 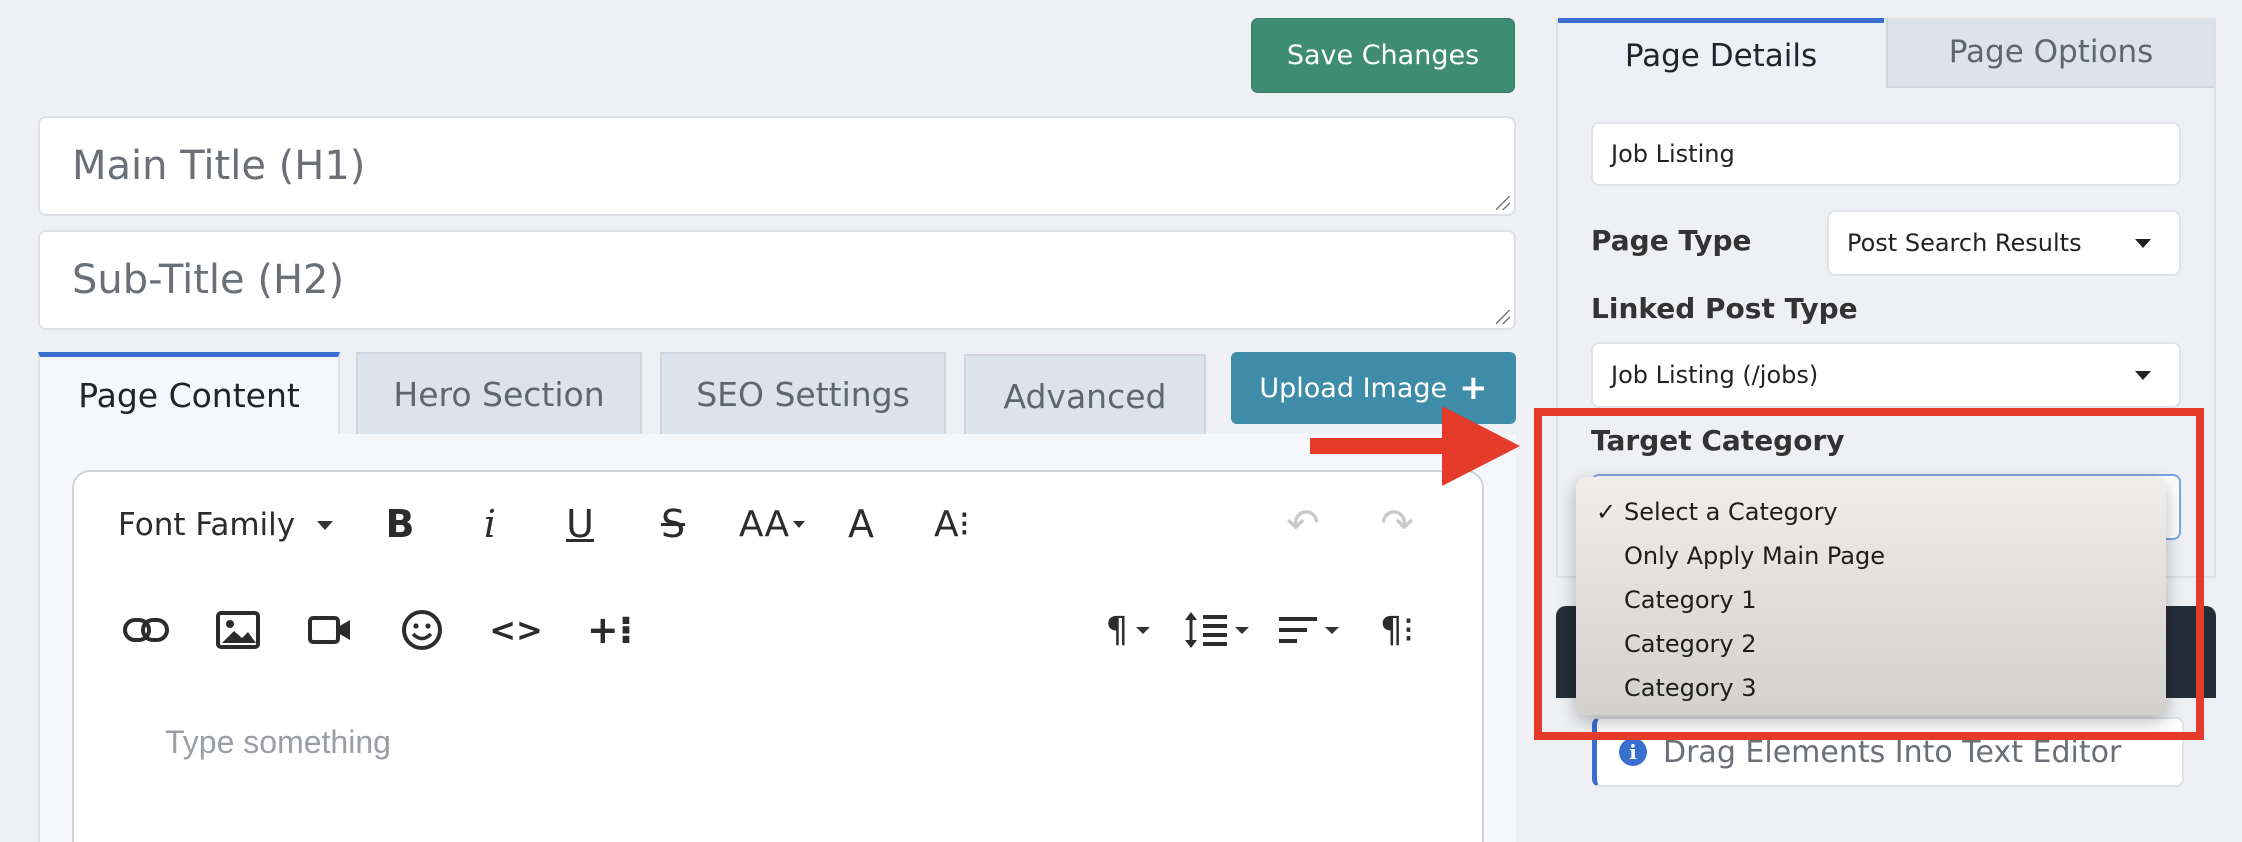 What do you see at coordinates (238, 630) in the screenshot?
I see `image-icon` at bounding box center [238, 630].